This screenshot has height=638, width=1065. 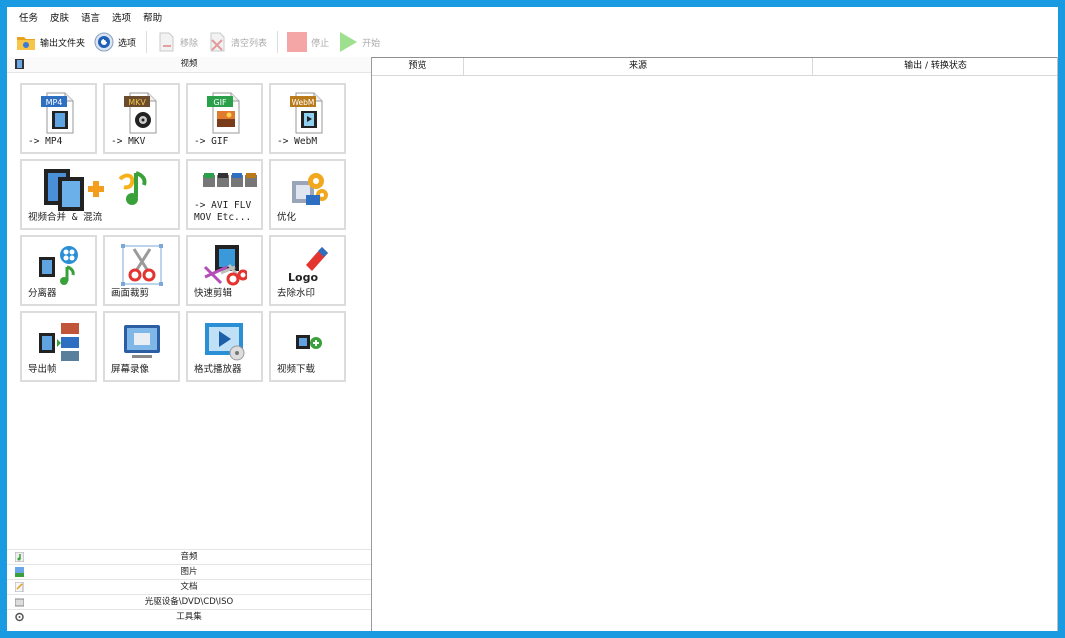 What do you see at coordinates (308, 113) in the screenshot?
I see `webm-file-icon: WebM` at bounding box center [308, 113].